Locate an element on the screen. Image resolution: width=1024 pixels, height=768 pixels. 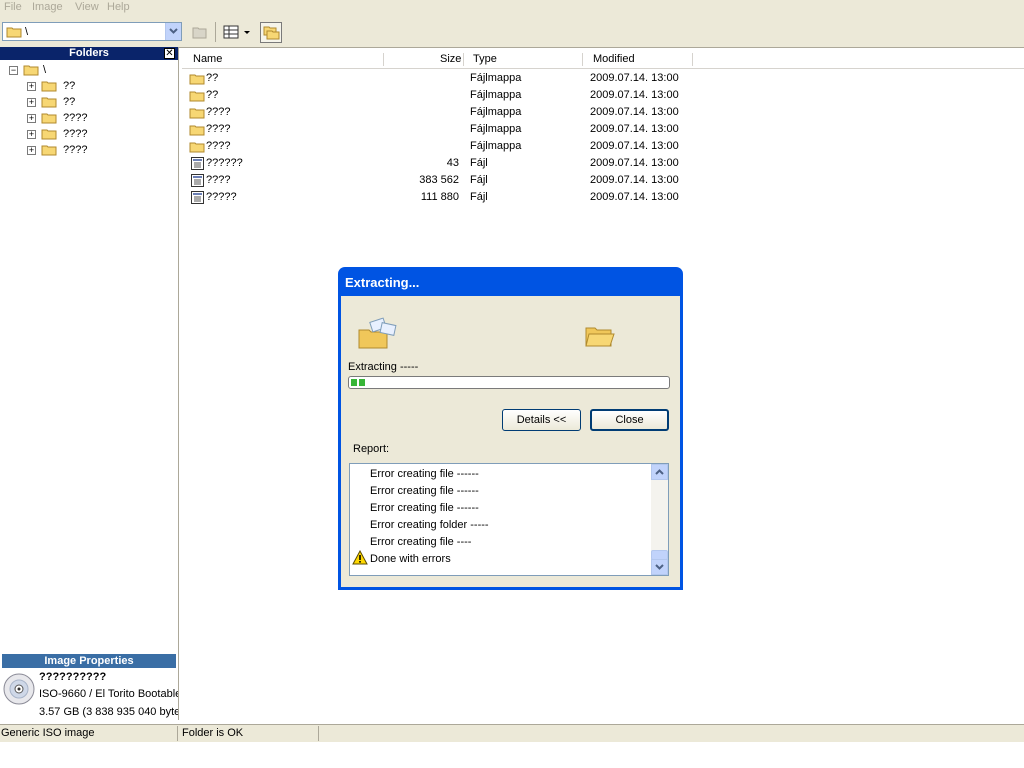
report-scrollbar is located at coordinates (659, 519).